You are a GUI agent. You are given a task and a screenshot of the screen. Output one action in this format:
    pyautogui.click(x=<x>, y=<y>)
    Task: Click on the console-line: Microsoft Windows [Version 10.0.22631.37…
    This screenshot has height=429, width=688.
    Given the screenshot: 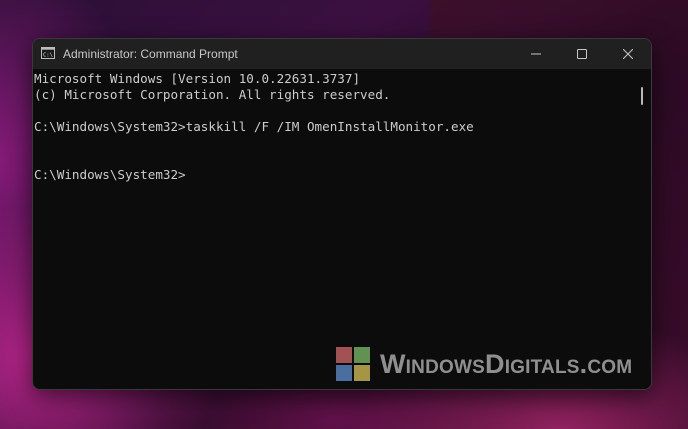 What is the action you would take?
    pyautogui.click(x=197, y=78)
    